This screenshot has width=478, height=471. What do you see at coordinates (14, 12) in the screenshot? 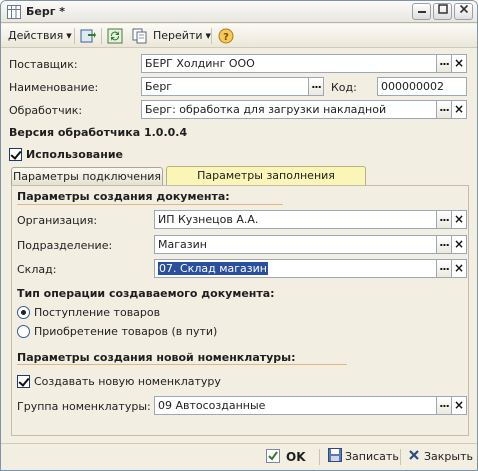
I see `table-icon` at bounding box center [14, 12].